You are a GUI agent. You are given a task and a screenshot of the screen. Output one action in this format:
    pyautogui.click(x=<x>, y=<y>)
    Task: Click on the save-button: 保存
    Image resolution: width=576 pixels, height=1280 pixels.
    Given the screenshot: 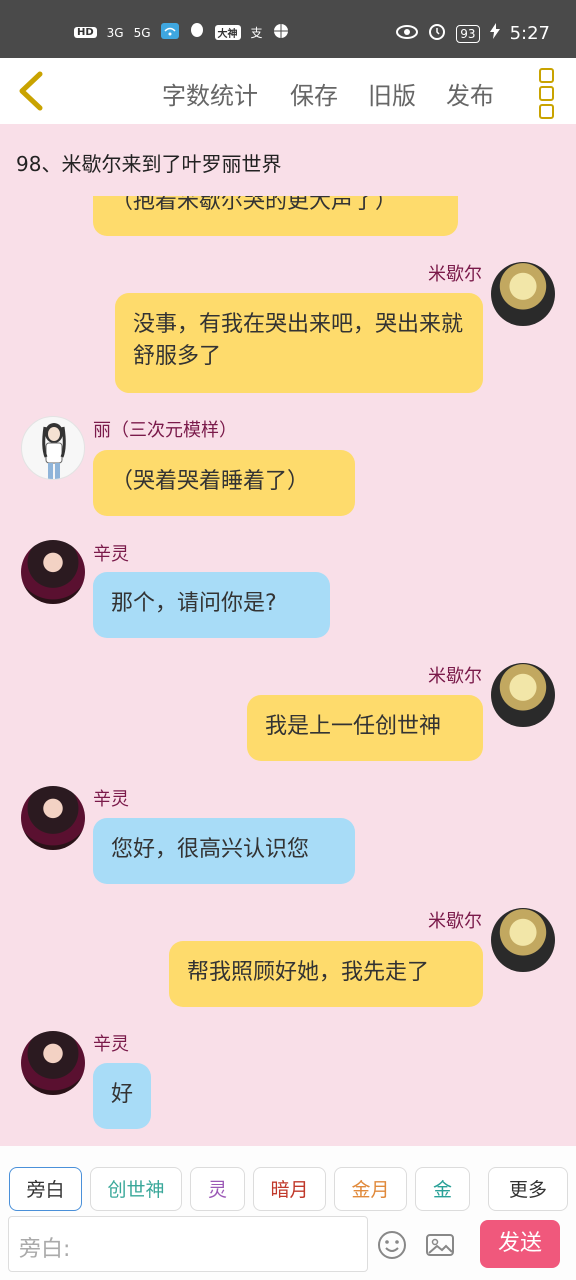 What is the action you would take?
    pyautogui.click(x=314, y=93)
    